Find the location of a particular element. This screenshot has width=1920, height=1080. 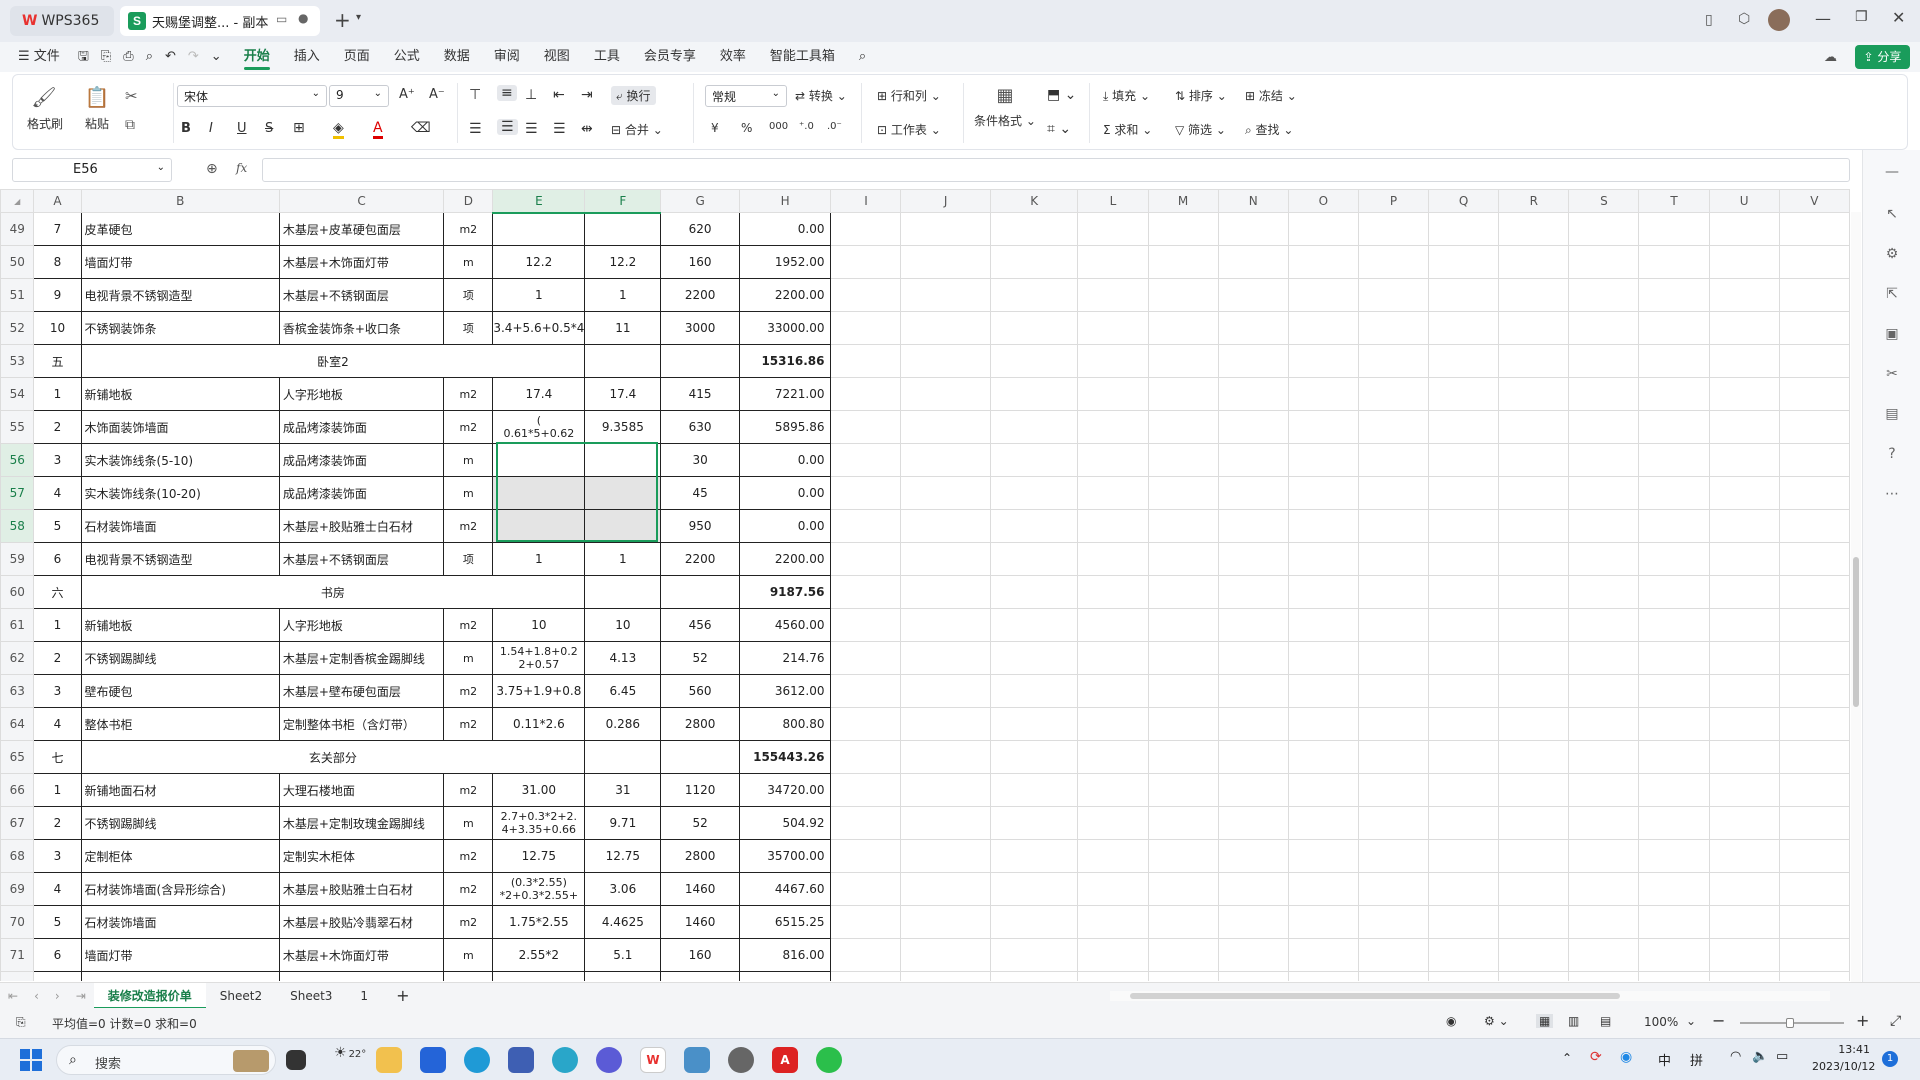

chart-app-icon is located at coordinates (697, 1060).